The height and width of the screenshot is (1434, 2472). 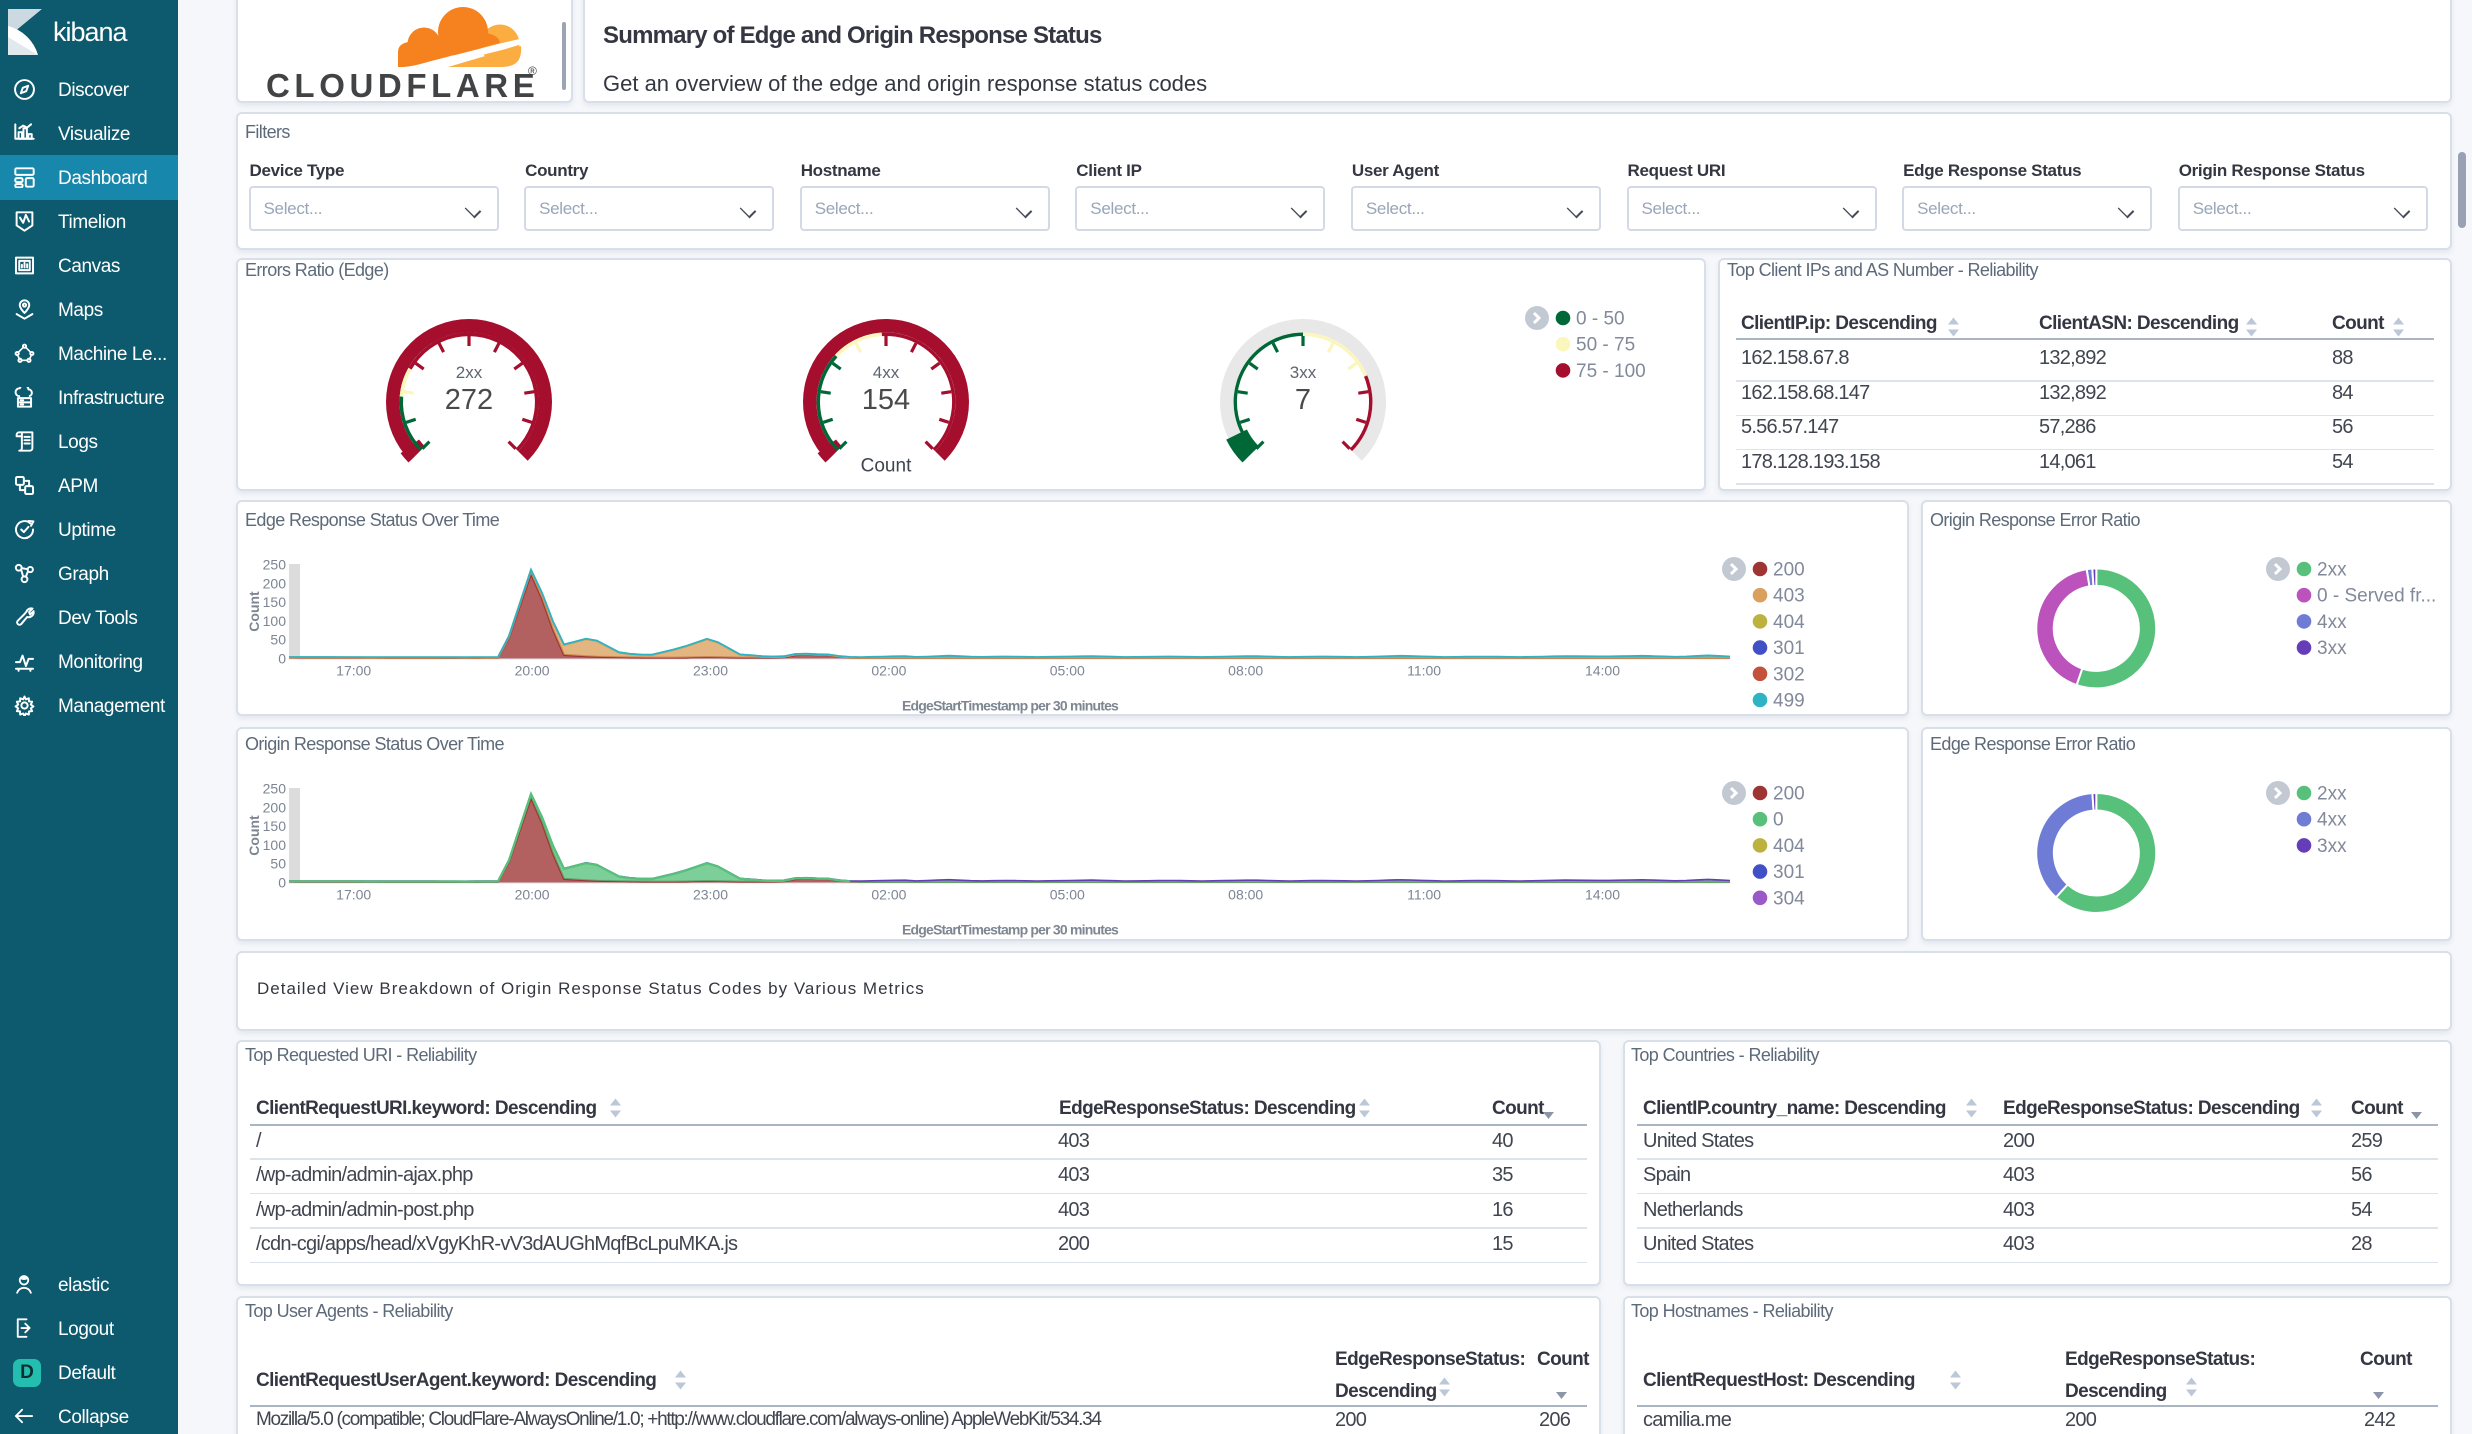 I want to click on svg-text: 302, so click(x=1789, y=674).